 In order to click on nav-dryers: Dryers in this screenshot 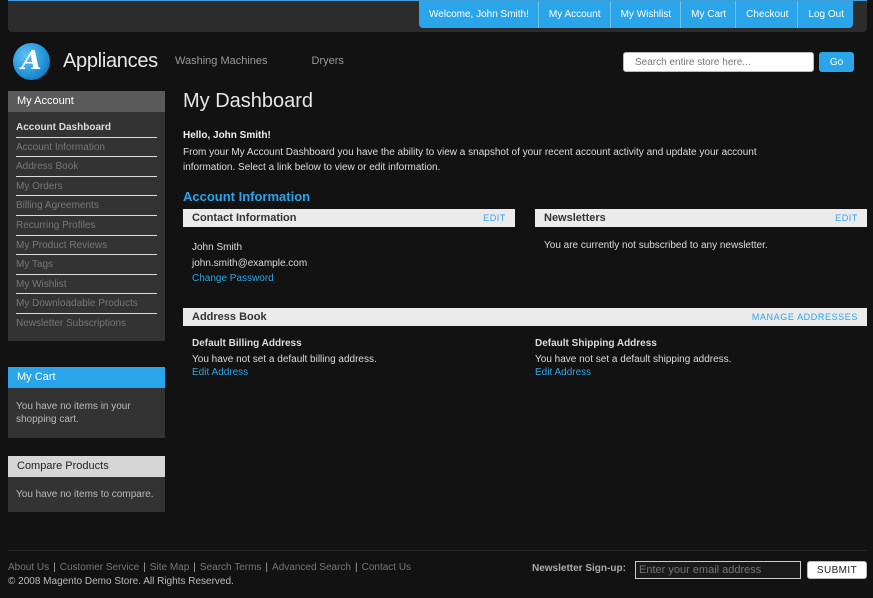, I will do `click(328, 61)`.